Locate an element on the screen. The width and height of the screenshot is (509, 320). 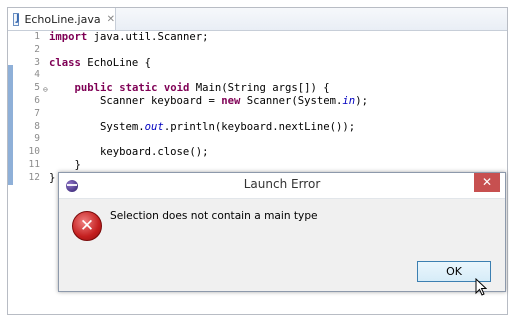
line-number: 4 is located at coordinates (37, 75).